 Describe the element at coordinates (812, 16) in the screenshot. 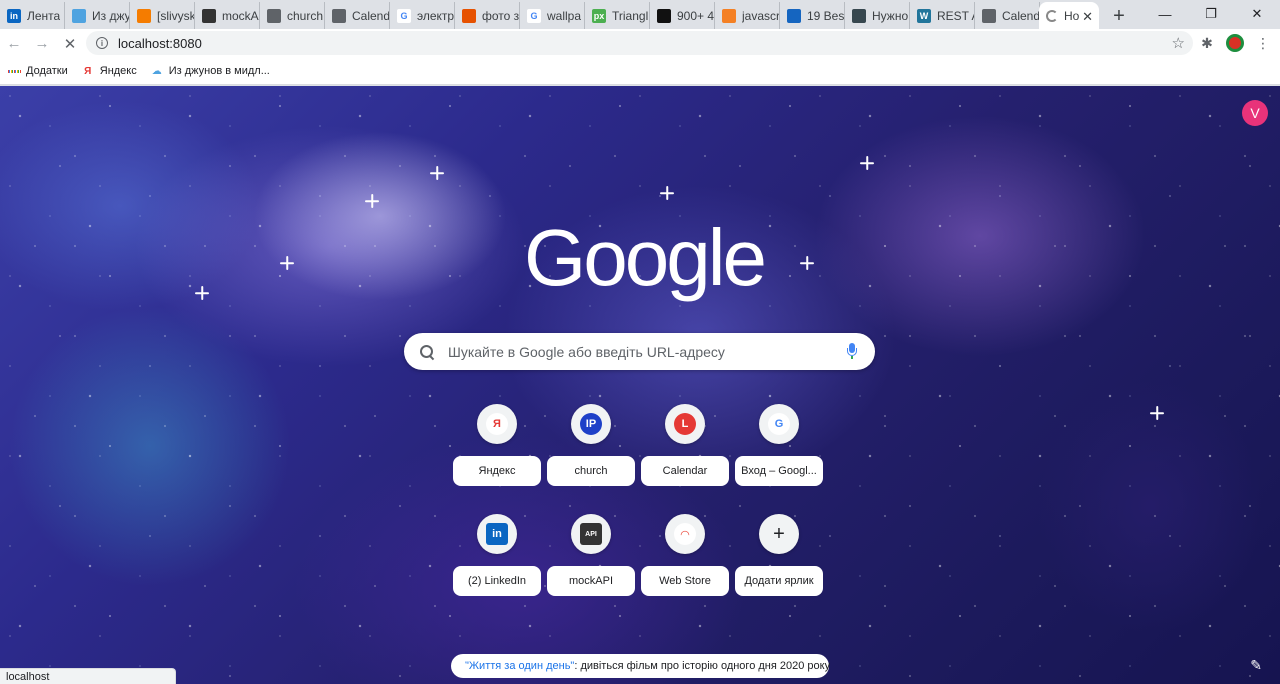

I see `tab: 19 Bes` at that location.